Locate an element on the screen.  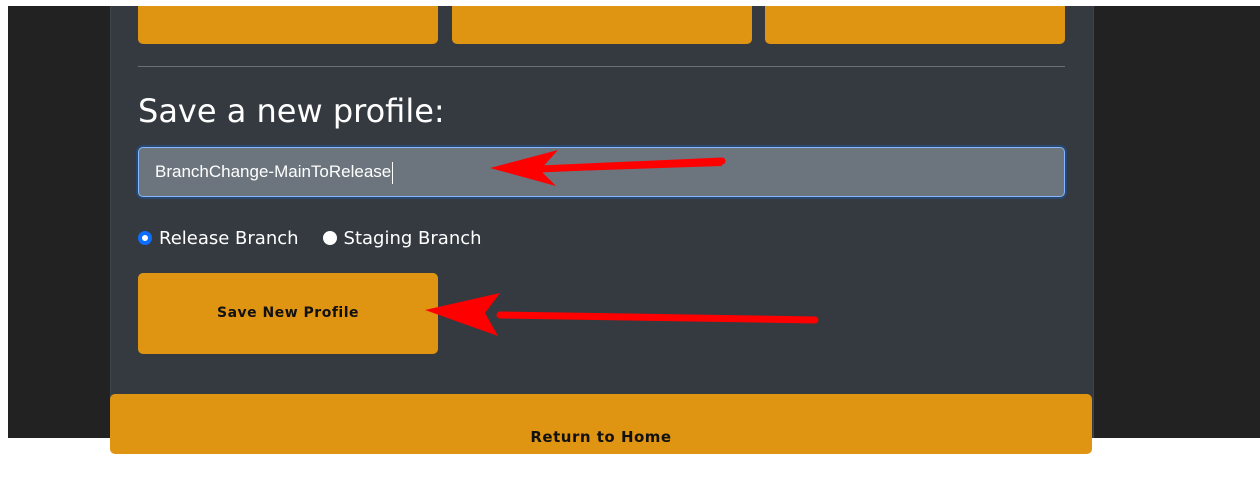
radio-staging-branch: Staging Branch is located at coordinates (402, 238).